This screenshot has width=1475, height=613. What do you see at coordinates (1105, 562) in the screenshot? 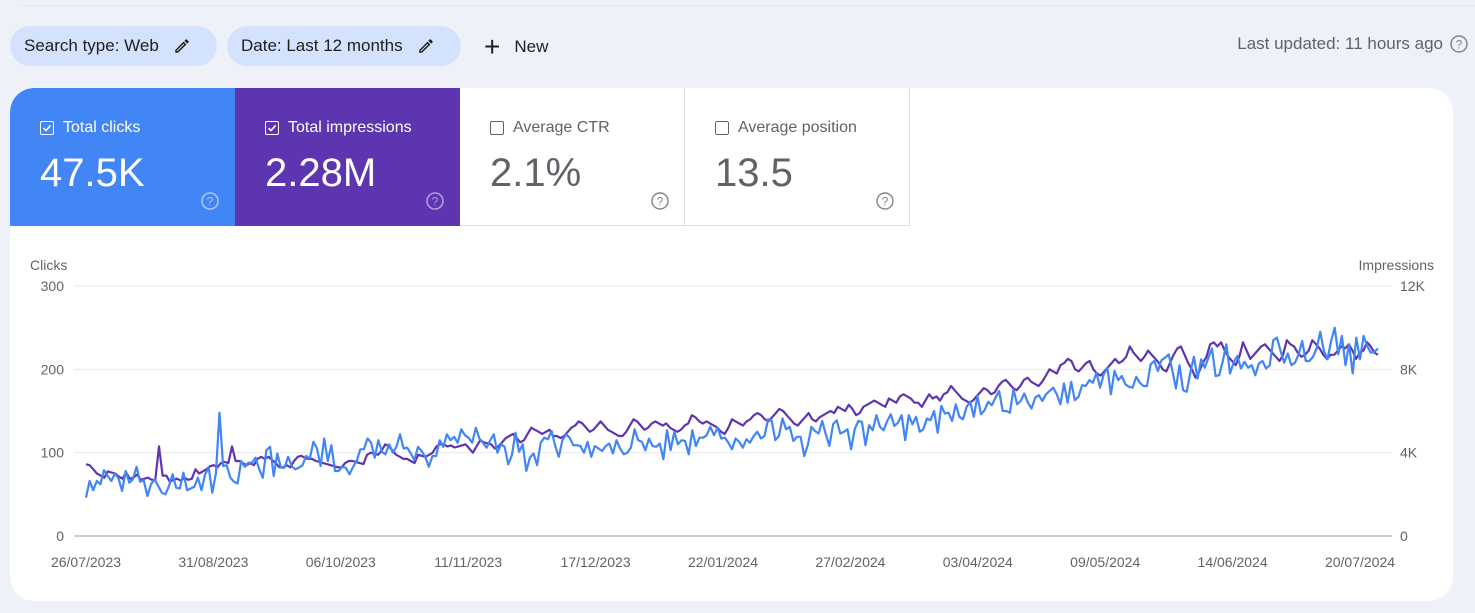
I see `x-tick-label: 09/05/2024` at bounding box center [1105, 562].